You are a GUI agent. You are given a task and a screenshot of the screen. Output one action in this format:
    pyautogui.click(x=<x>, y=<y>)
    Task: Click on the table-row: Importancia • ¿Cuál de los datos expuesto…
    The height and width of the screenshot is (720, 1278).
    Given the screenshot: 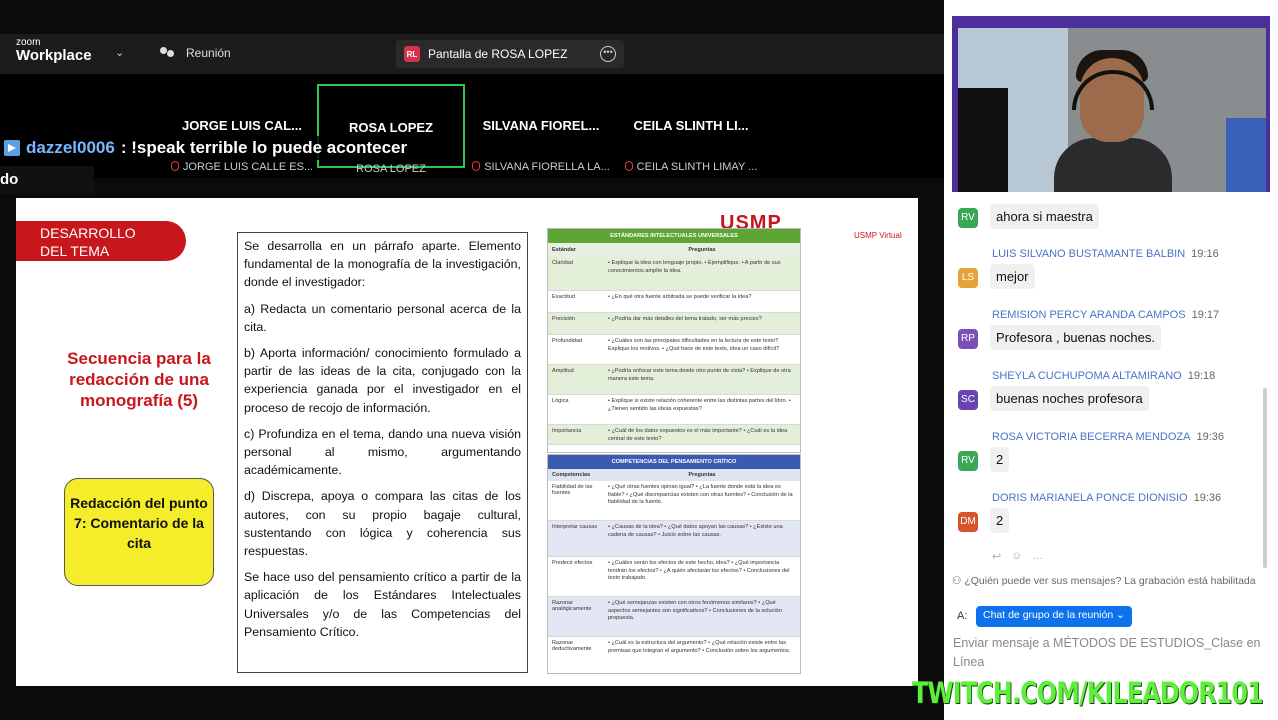 What is the action you would take?
    pyautogui.click(x=674, y=435)
    